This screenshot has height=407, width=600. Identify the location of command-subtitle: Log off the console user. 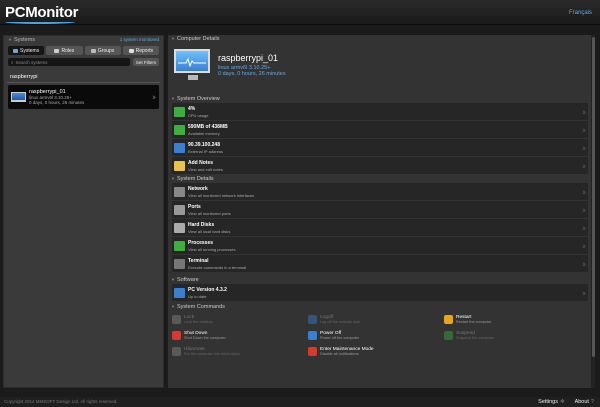
(340, 321).